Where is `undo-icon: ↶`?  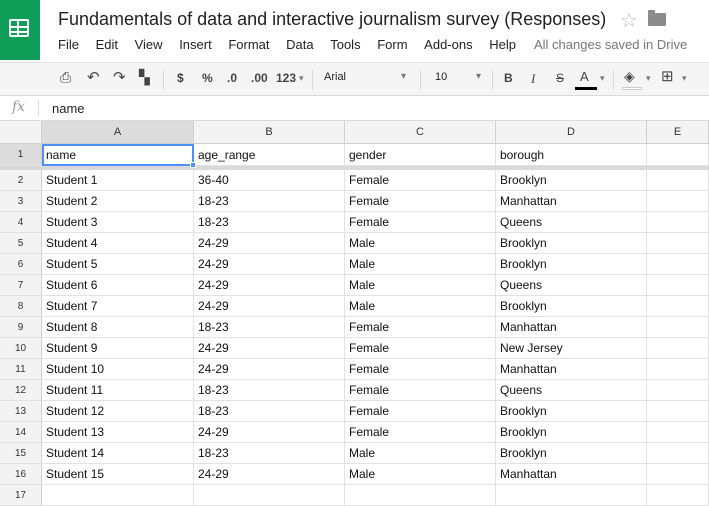 undo-icon: ↶ is located at coordinates (93, 77).